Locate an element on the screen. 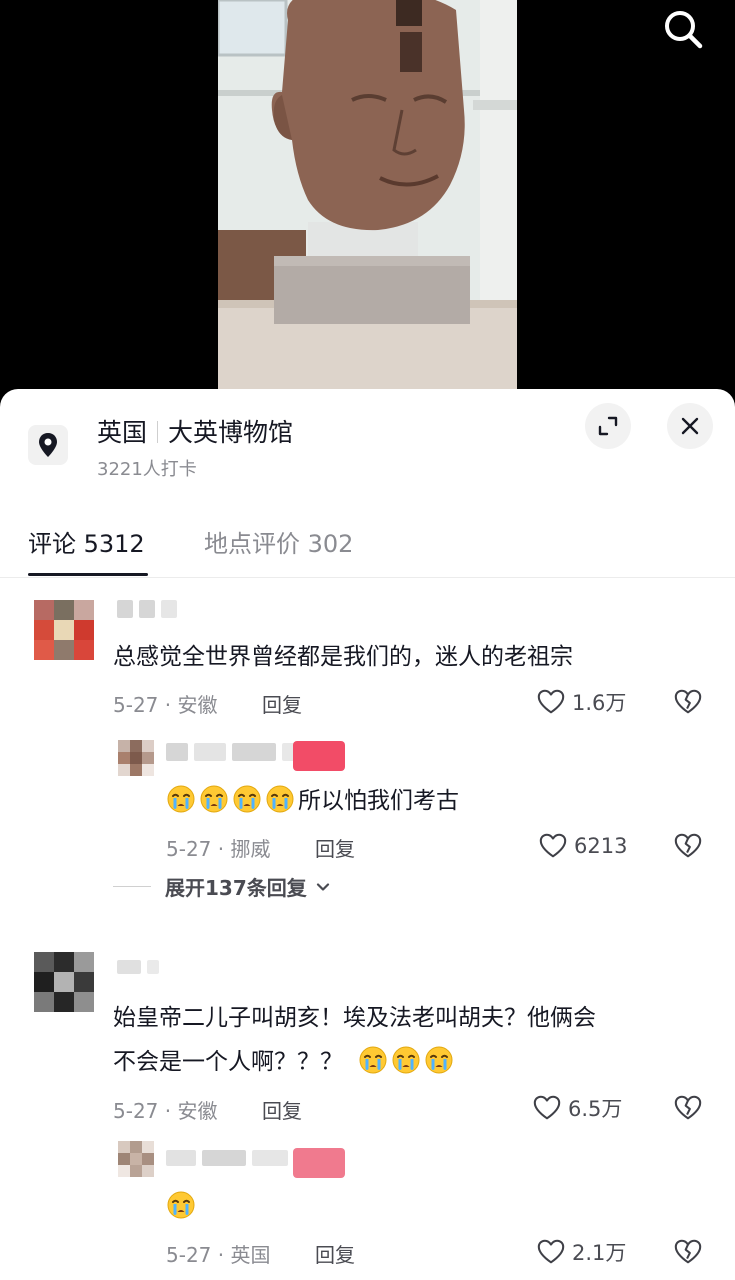  location-place: 大英博物馆 is located at coordinates (231, 432).